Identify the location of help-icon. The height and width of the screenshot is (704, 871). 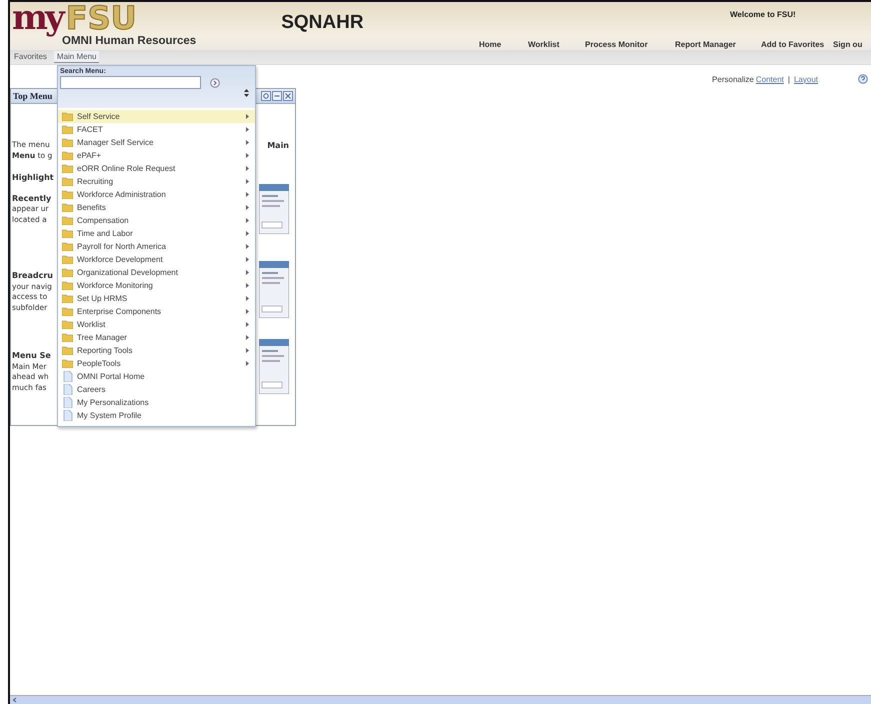
(863, 79).